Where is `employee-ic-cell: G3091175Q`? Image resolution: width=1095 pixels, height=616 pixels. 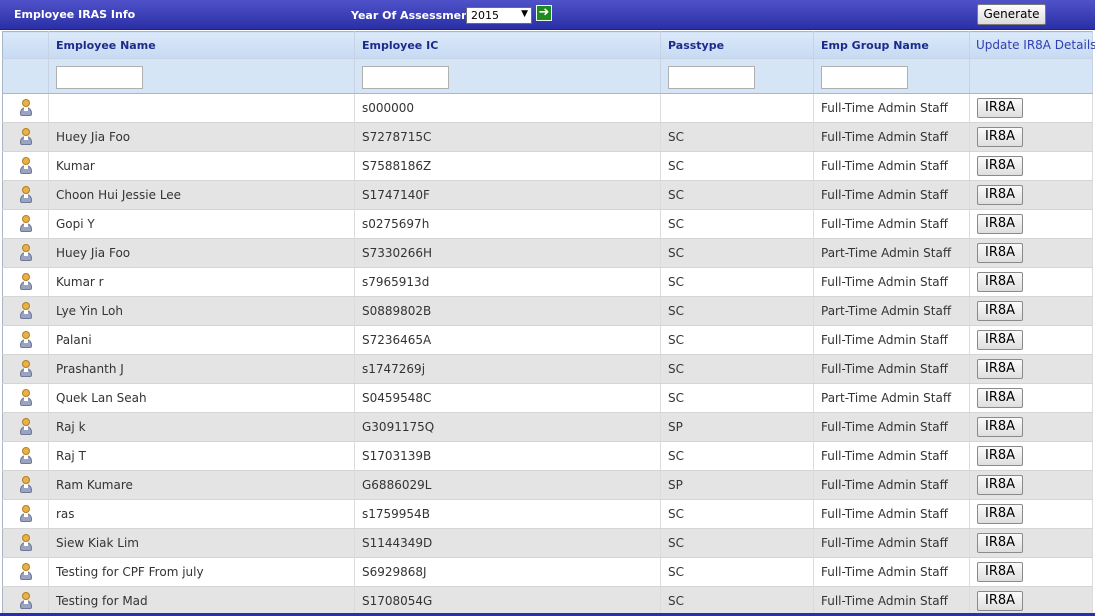 employee-ic-cell: G3091175Q is located at coordinates (507, 427).